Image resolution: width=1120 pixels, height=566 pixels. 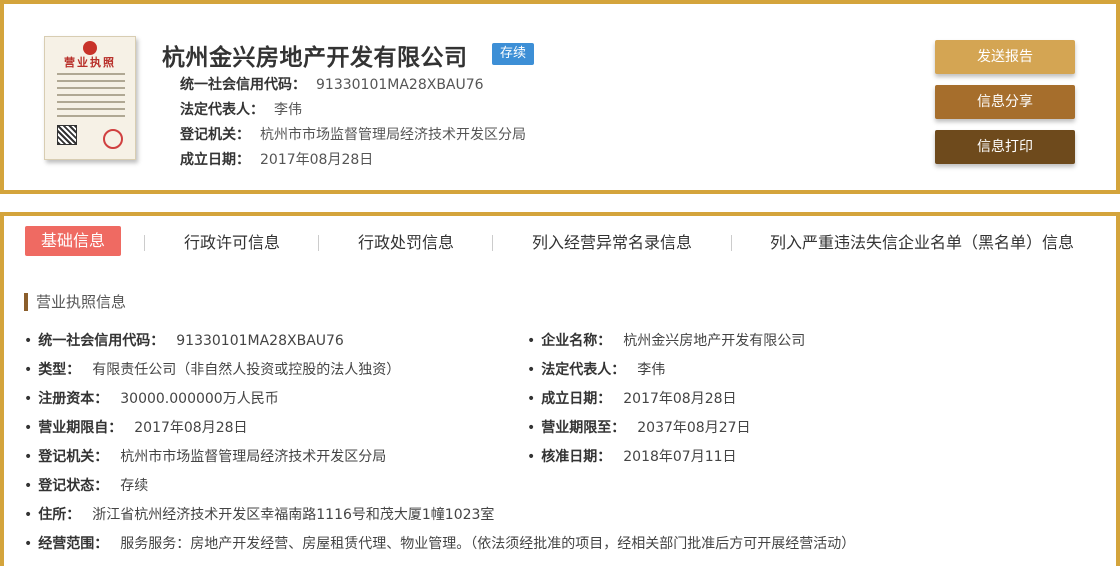 I want to click on license-image-title: 营业执照, so click(x=90, y=62).